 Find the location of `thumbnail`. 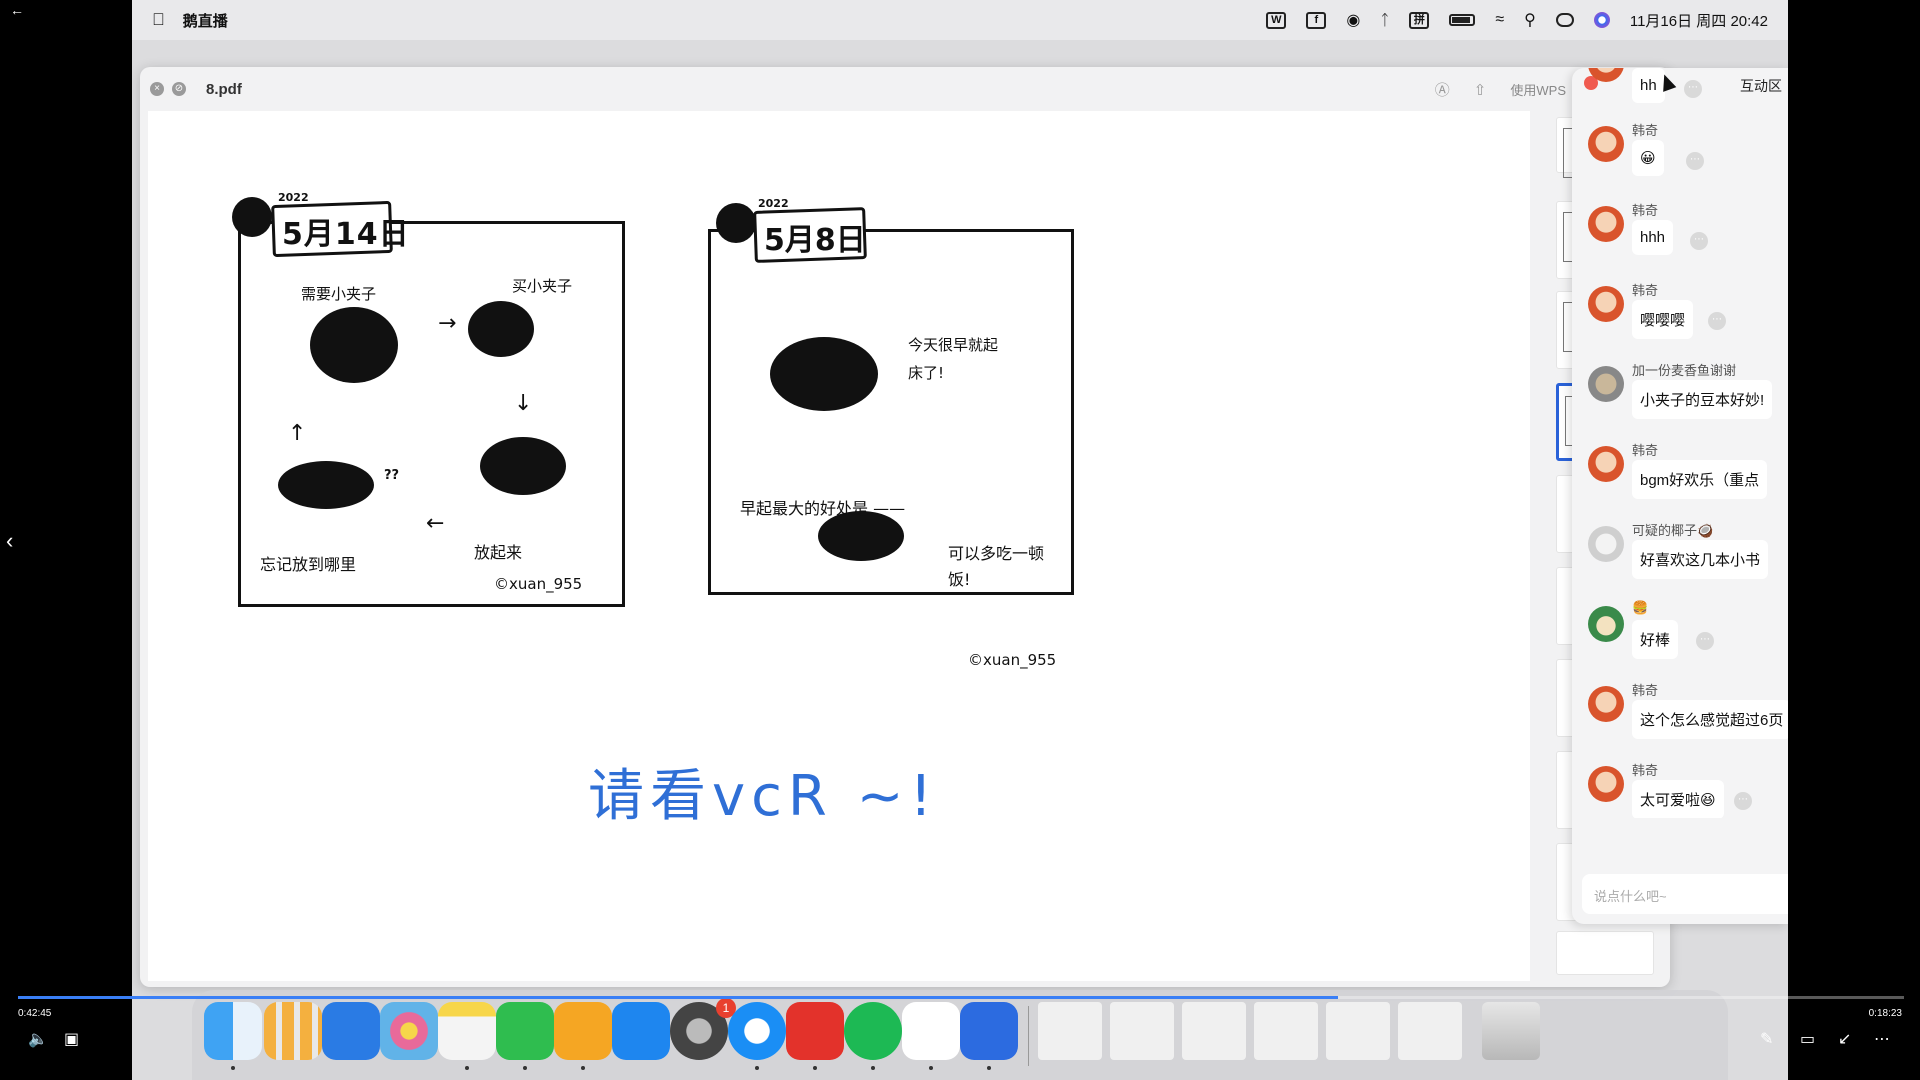

thumbnail is located at coordinates (1605, 953).